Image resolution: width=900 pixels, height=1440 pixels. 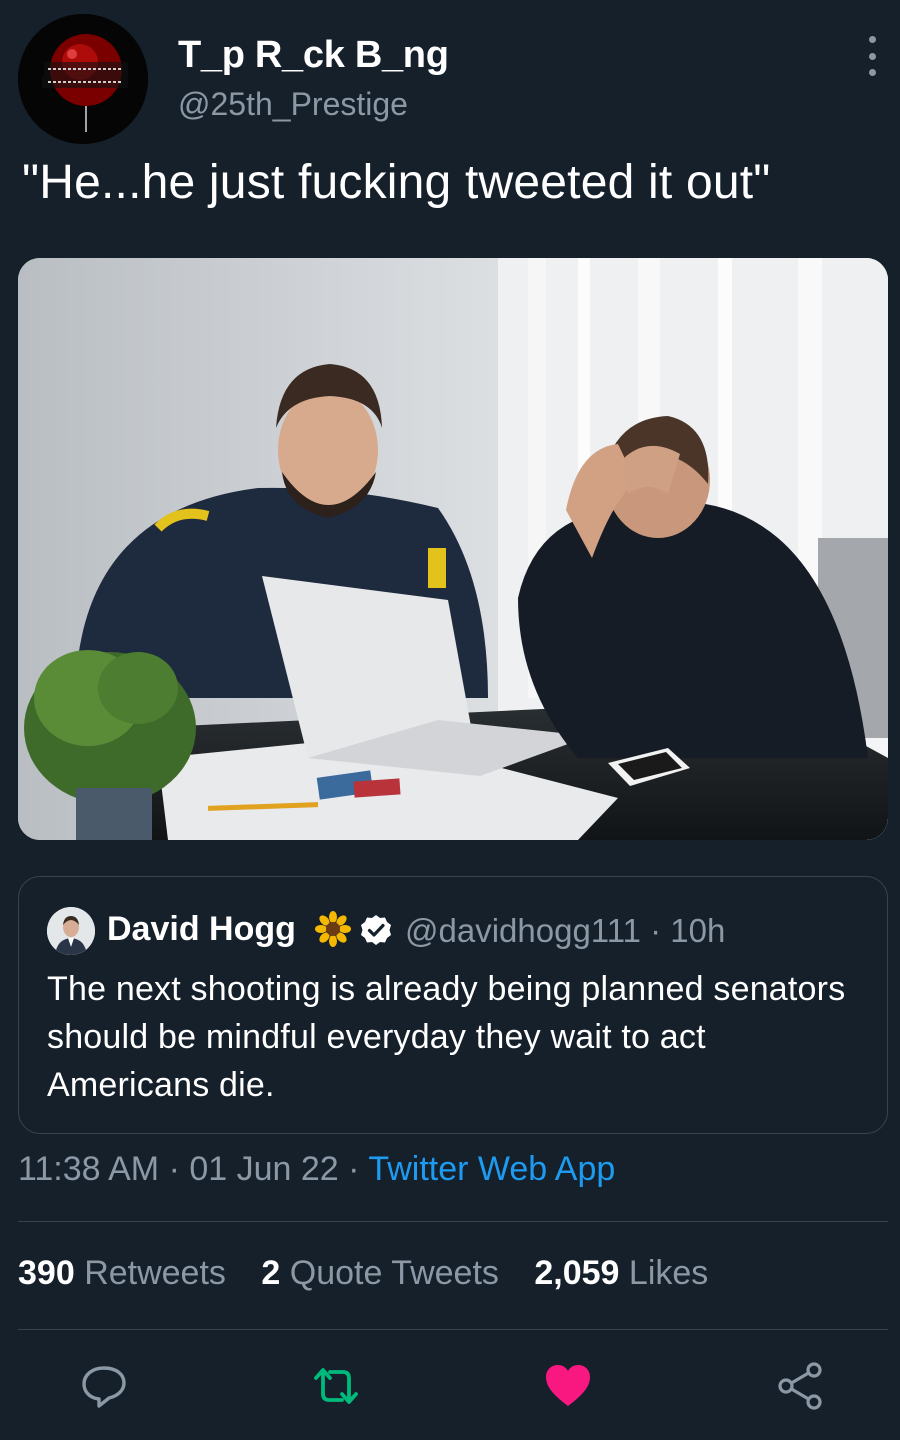 What do you see at coordinates (71, 931) in the screenshot?
I see `quoted-author-avatar` at bounding box center [71, 931].